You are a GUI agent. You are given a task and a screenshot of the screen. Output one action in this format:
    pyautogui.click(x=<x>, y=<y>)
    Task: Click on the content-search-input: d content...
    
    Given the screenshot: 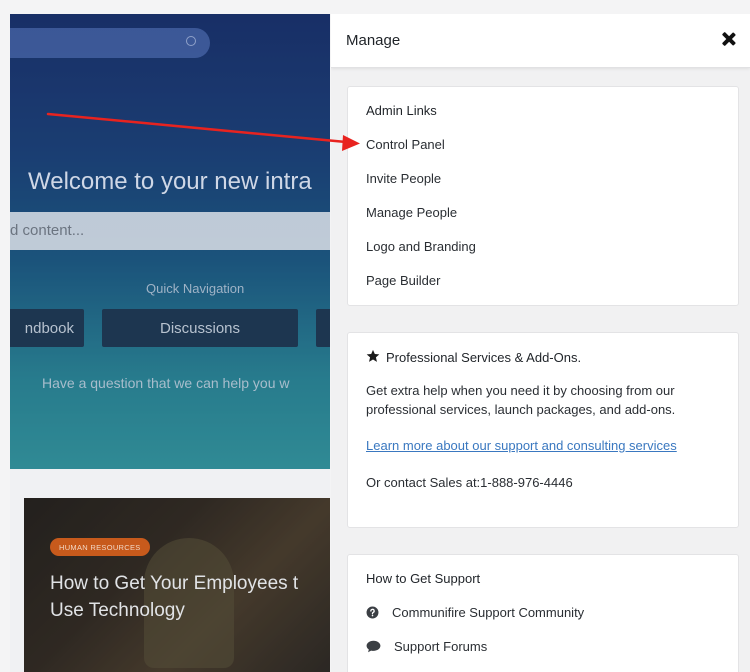 What is the action you would take?
    pyautogui.click(x=170, y=231)
    